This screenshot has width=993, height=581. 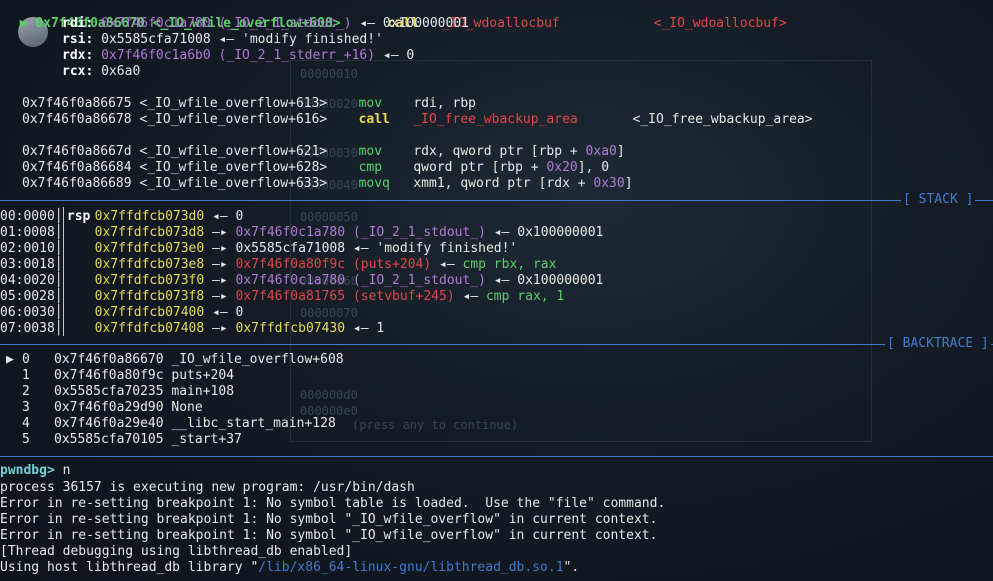 I want to click on frame-symbol: puts+204, so click(x=203, y=375).